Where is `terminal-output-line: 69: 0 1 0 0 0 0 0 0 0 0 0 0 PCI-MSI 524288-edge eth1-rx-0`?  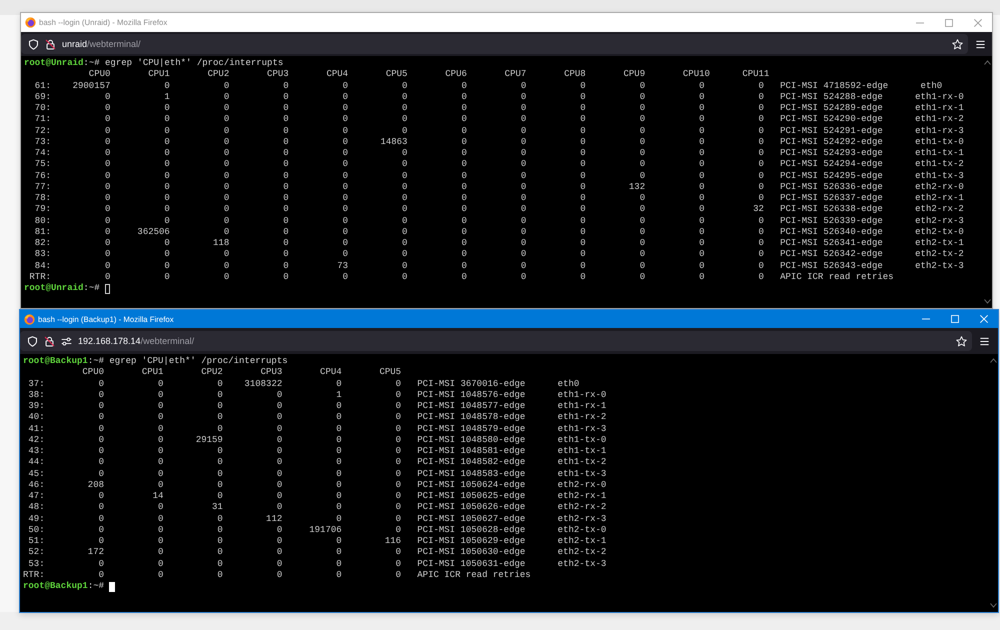
terminal-output-line: 69: 0 1 0 0 0 0 0 0 0 0 0 0 PCI-MSI 524288-edge eth1-rx-0 is located at coordinates (499, 97).